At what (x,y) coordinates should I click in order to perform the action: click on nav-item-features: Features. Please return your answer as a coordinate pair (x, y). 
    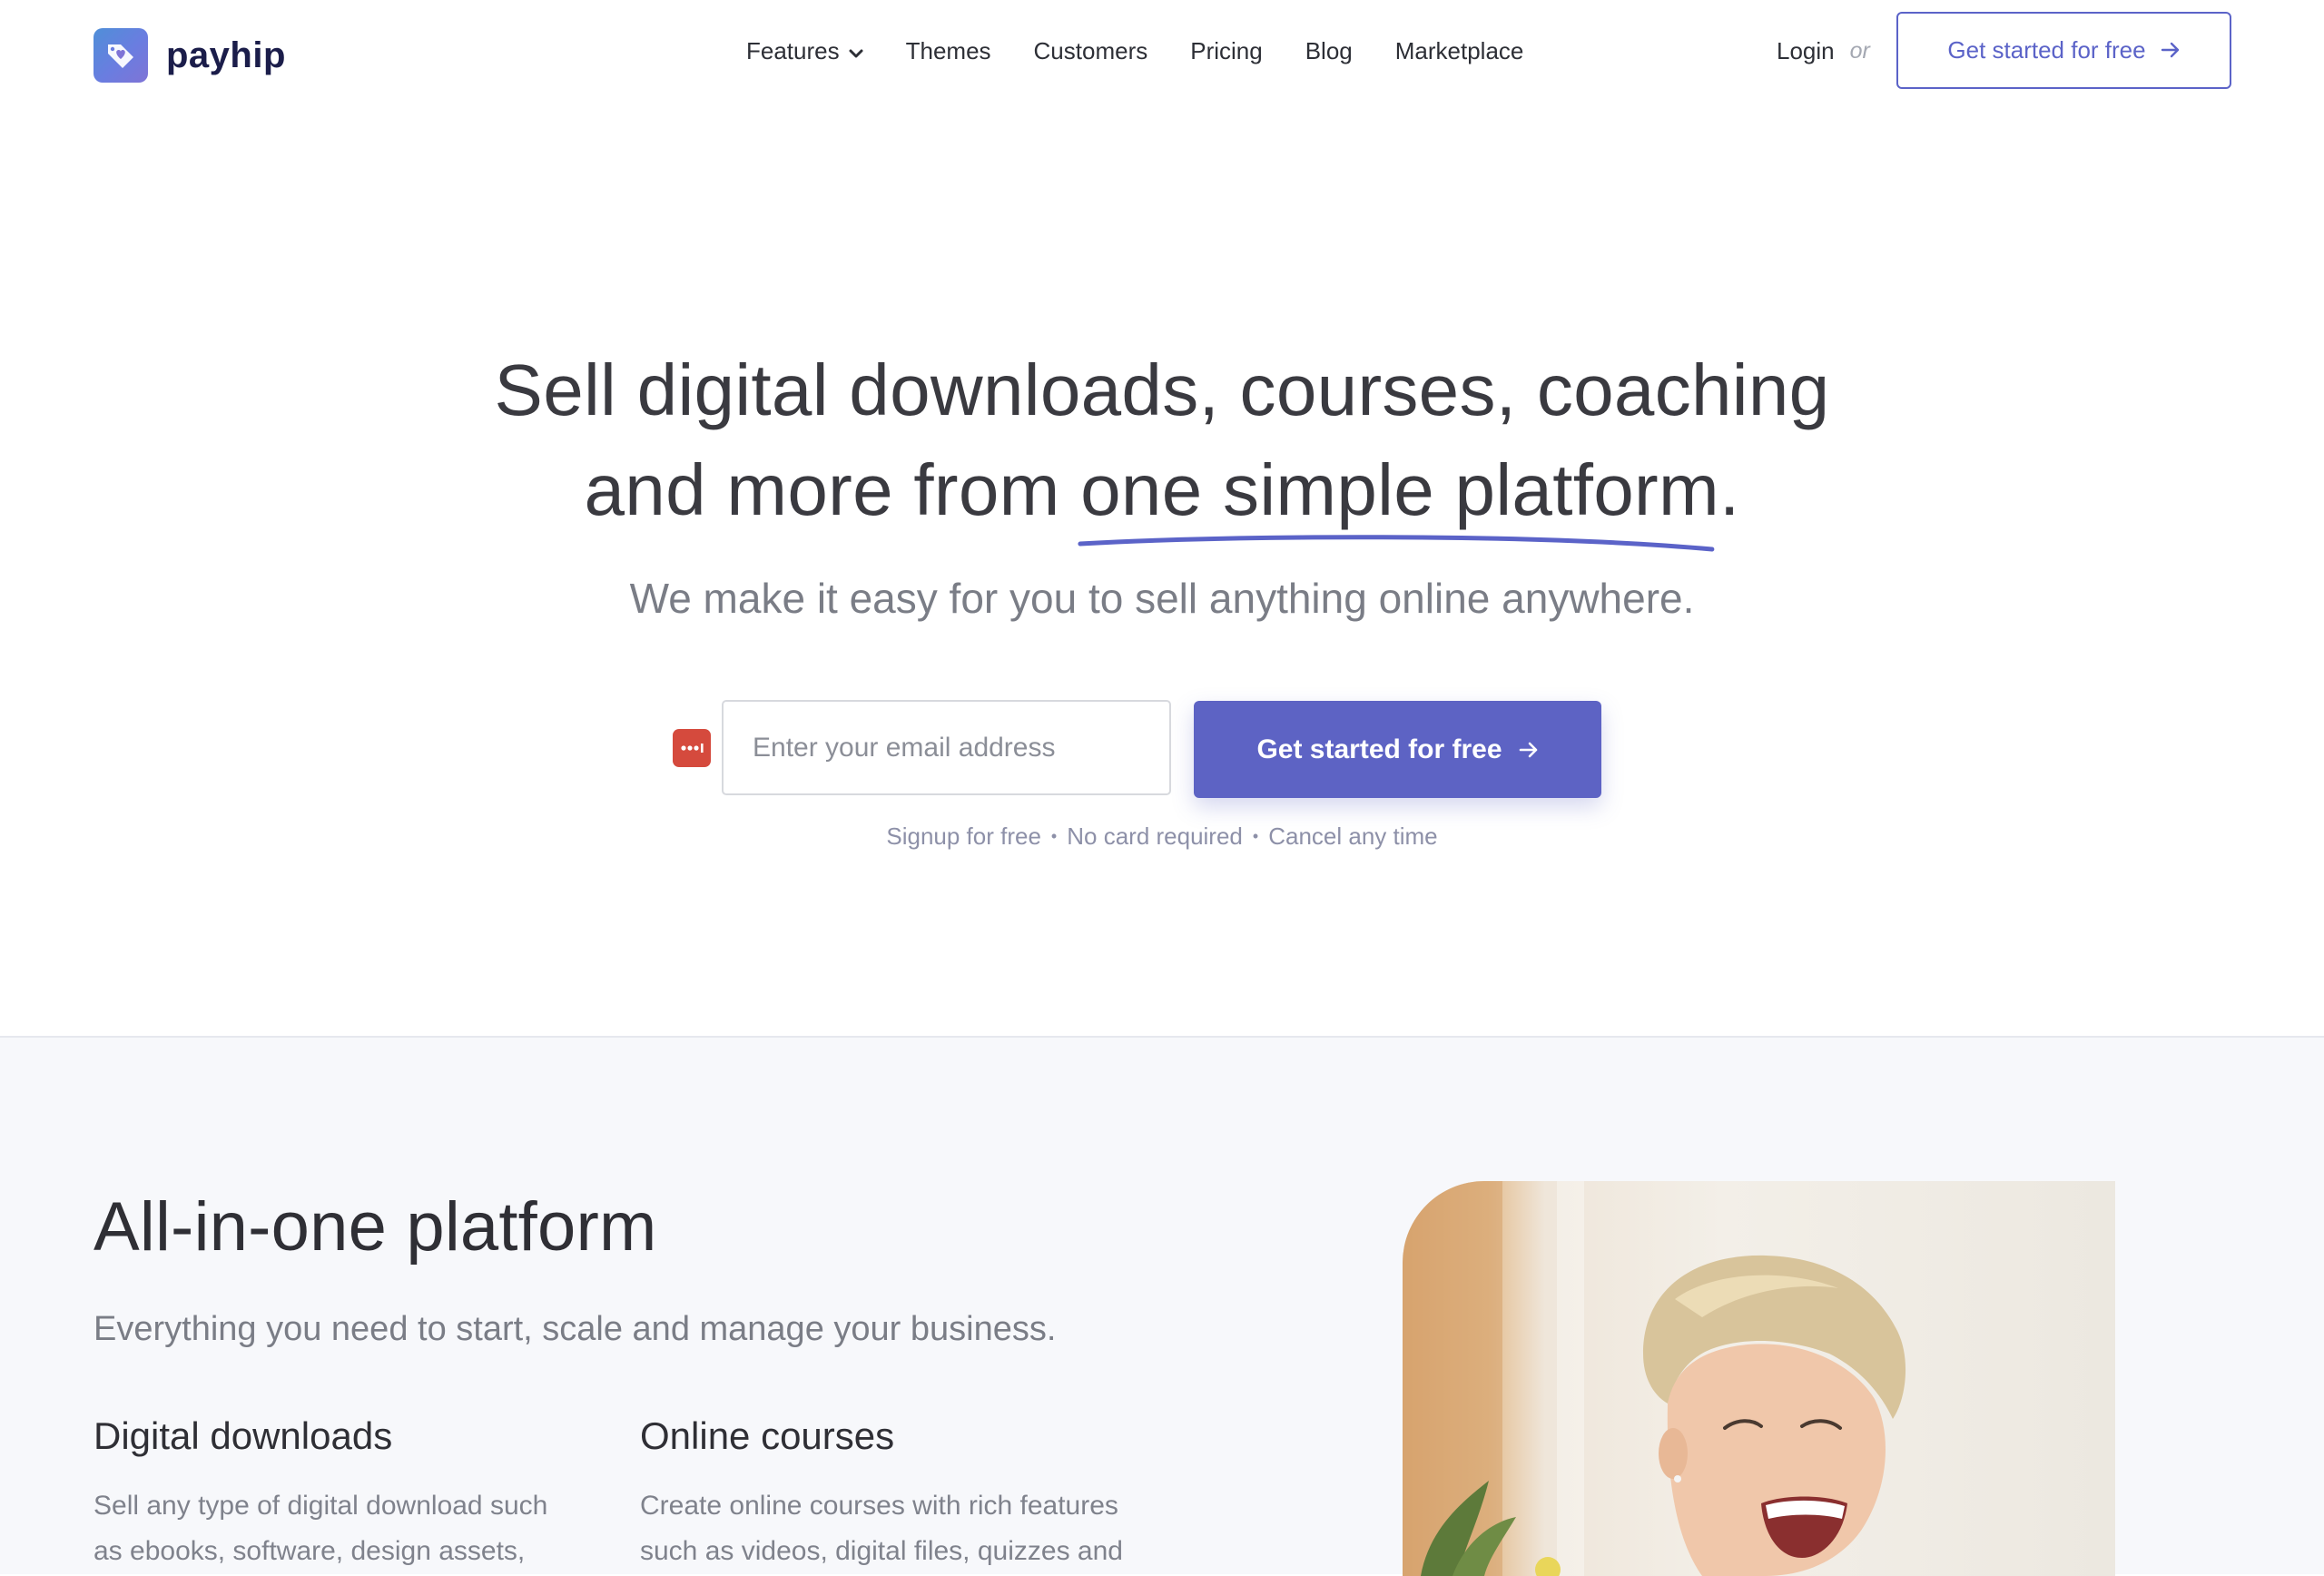
    Looking at the image, I should click on (804, 51).